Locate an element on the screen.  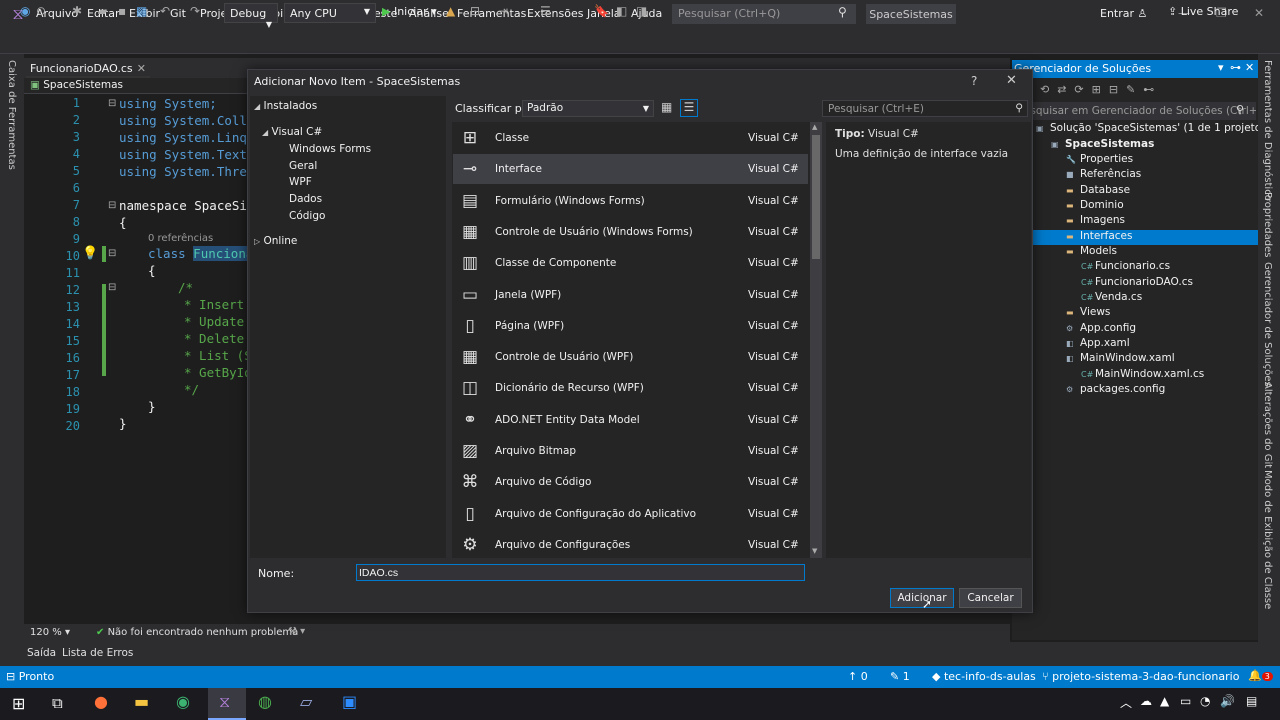
configuration-select: Debug ▼ is located at coordinates (251, 16).